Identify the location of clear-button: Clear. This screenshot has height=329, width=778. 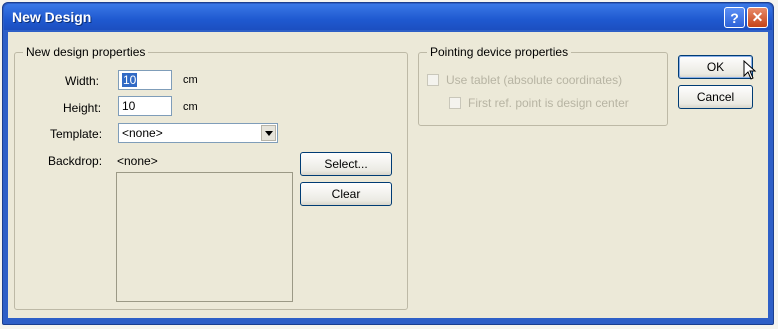
(346, 194).